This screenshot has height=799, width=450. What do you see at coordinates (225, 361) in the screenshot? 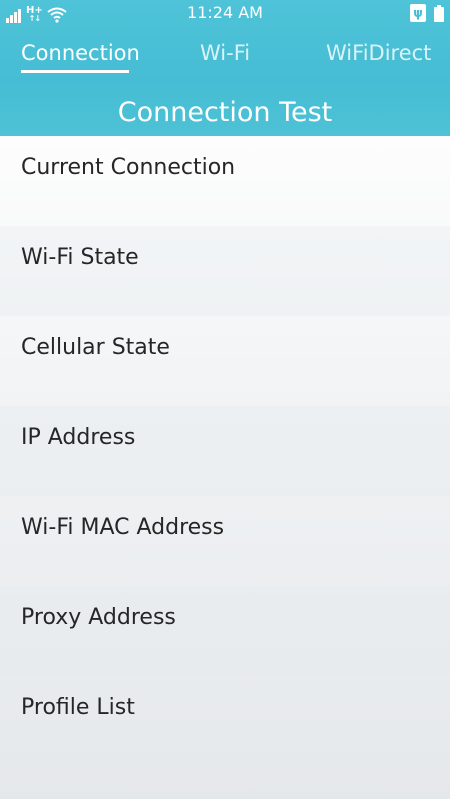
I see `list-item-cellular-state: Cellular State` at bounding box center [225, 361].